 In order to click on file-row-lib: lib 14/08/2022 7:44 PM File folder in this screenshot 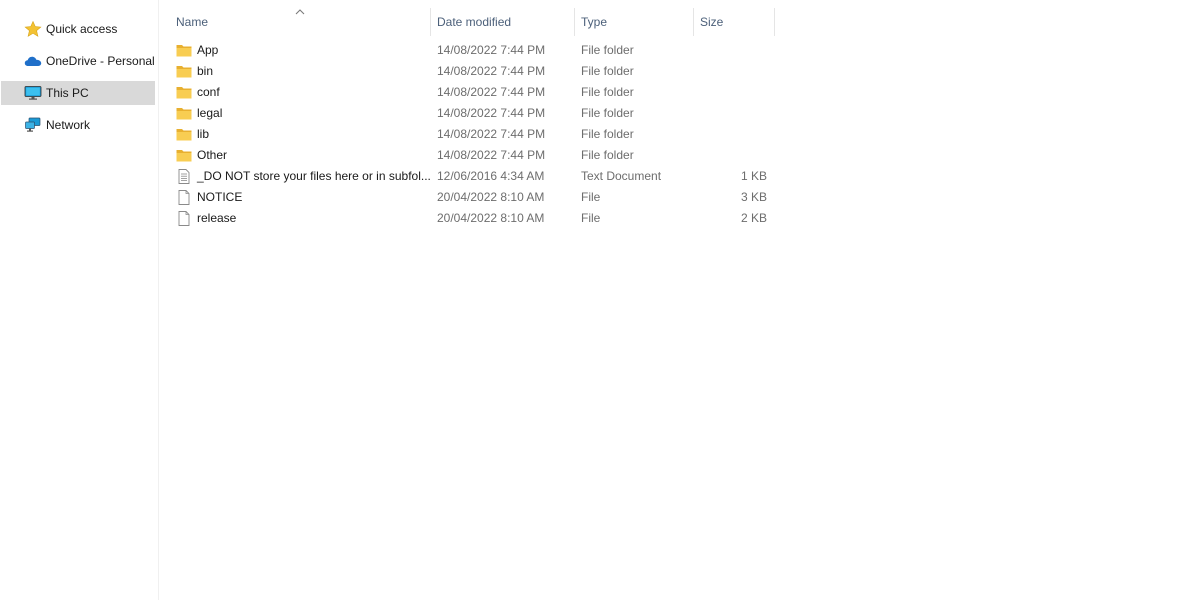, I will do `click(475, 134)`.